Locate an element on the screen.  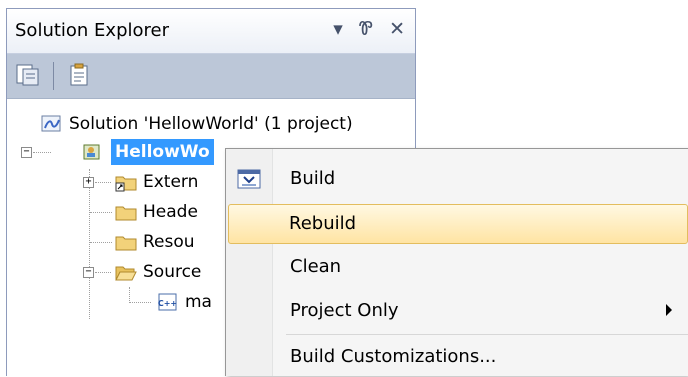
tree-node-external: Extern is located at coordinates (156, 182).